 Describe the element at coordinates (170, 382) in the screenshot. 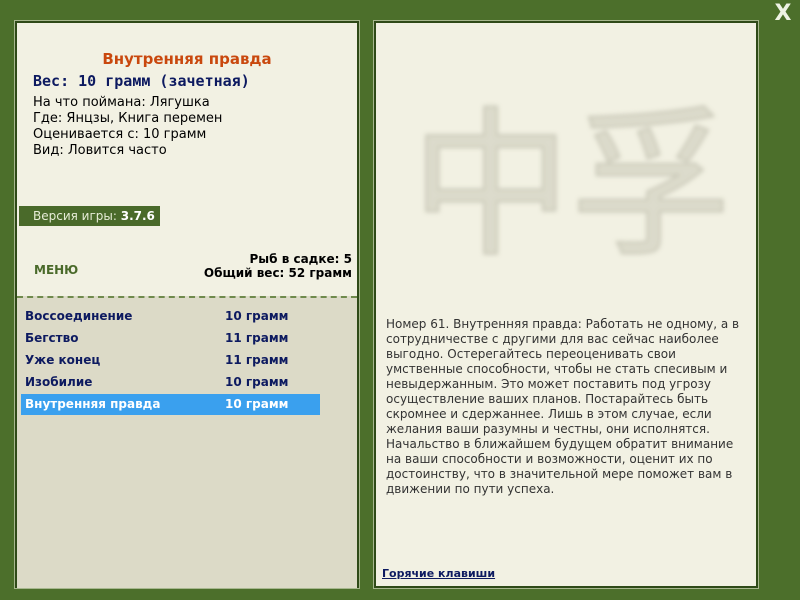

I see `catch-list-item: Изобилие 10 грамм` at that location.